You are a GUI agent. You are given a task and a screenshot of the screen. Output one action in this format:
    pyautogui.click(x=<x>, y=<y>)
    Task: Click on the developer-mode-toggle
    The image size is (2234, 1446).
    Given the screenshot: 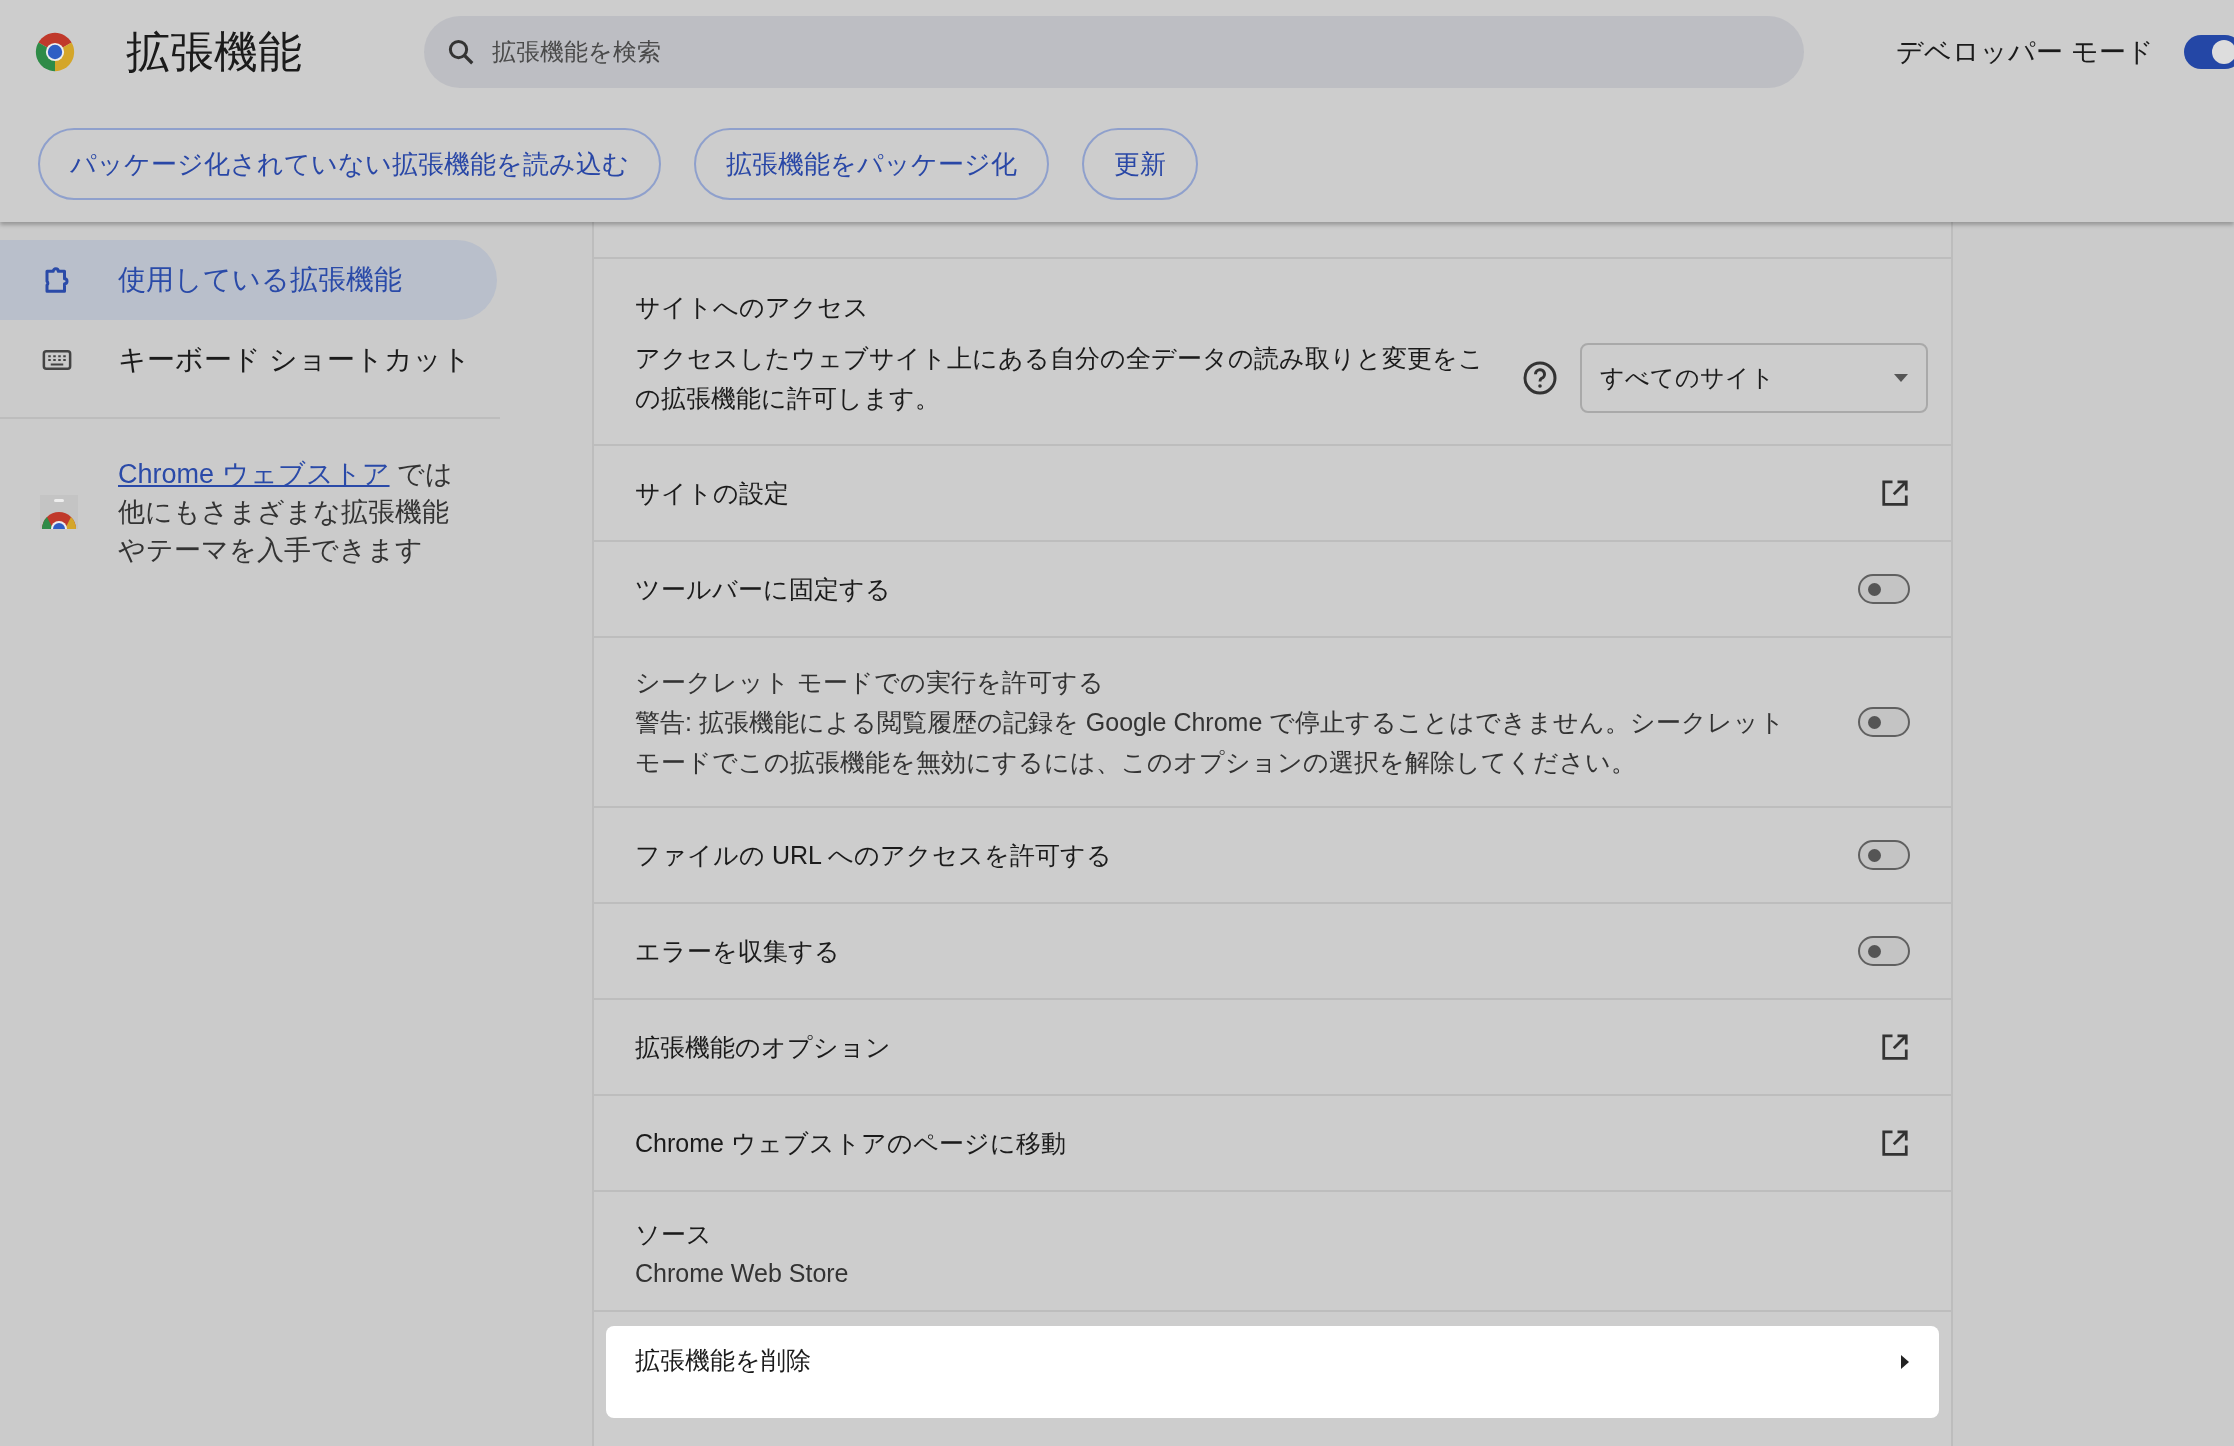 What is the action you would take?
    pyautogui.click(x=2209, y=52)
    